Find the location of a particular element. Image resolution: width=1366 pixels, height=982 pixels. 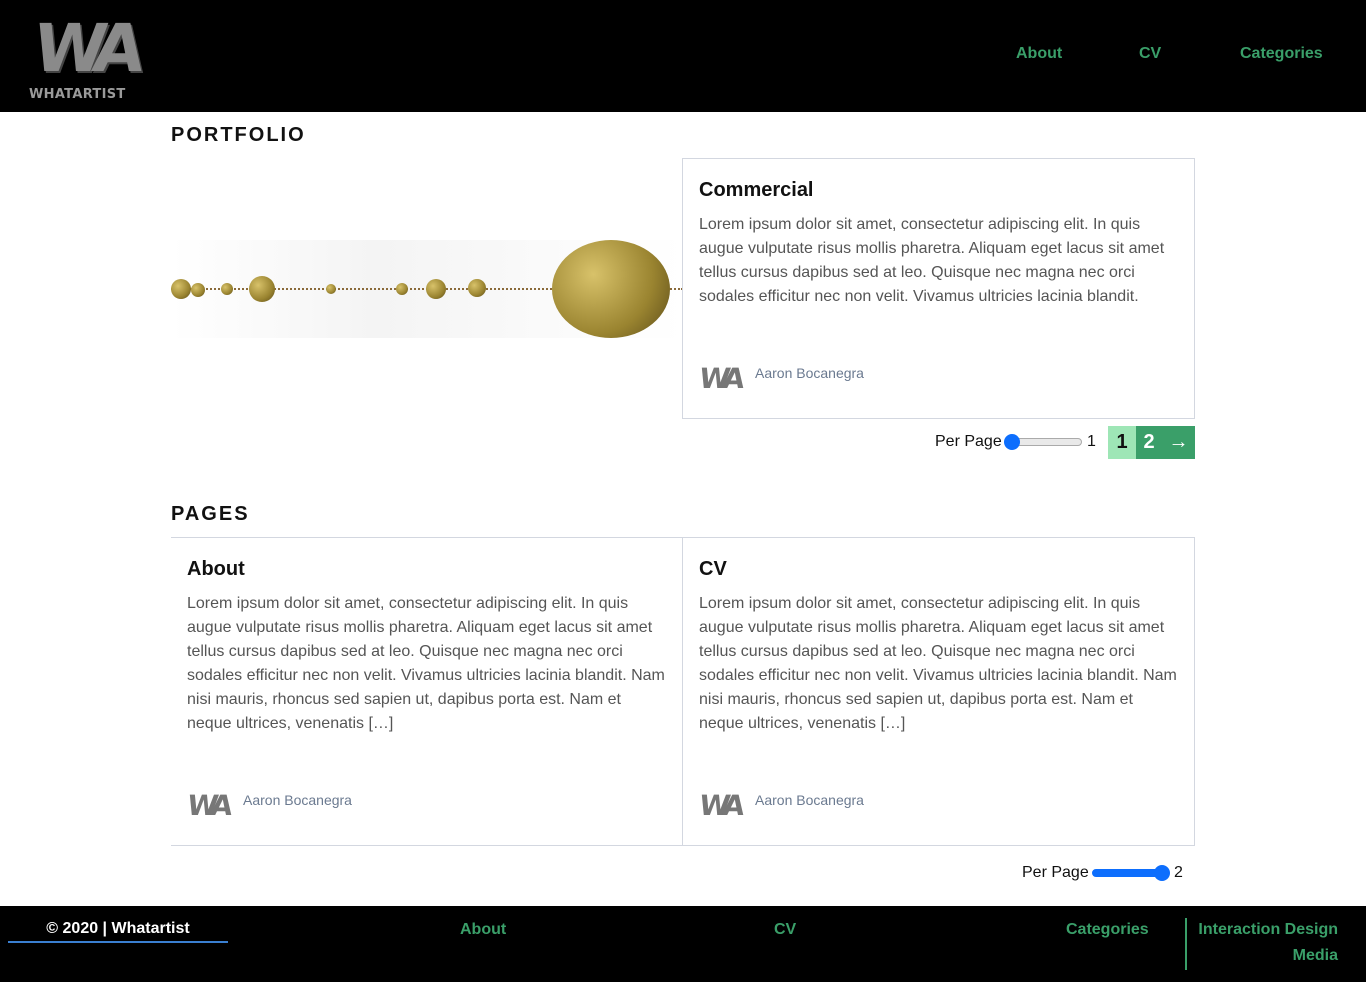

logo-mark: WA is located at coordinates (84, 48).